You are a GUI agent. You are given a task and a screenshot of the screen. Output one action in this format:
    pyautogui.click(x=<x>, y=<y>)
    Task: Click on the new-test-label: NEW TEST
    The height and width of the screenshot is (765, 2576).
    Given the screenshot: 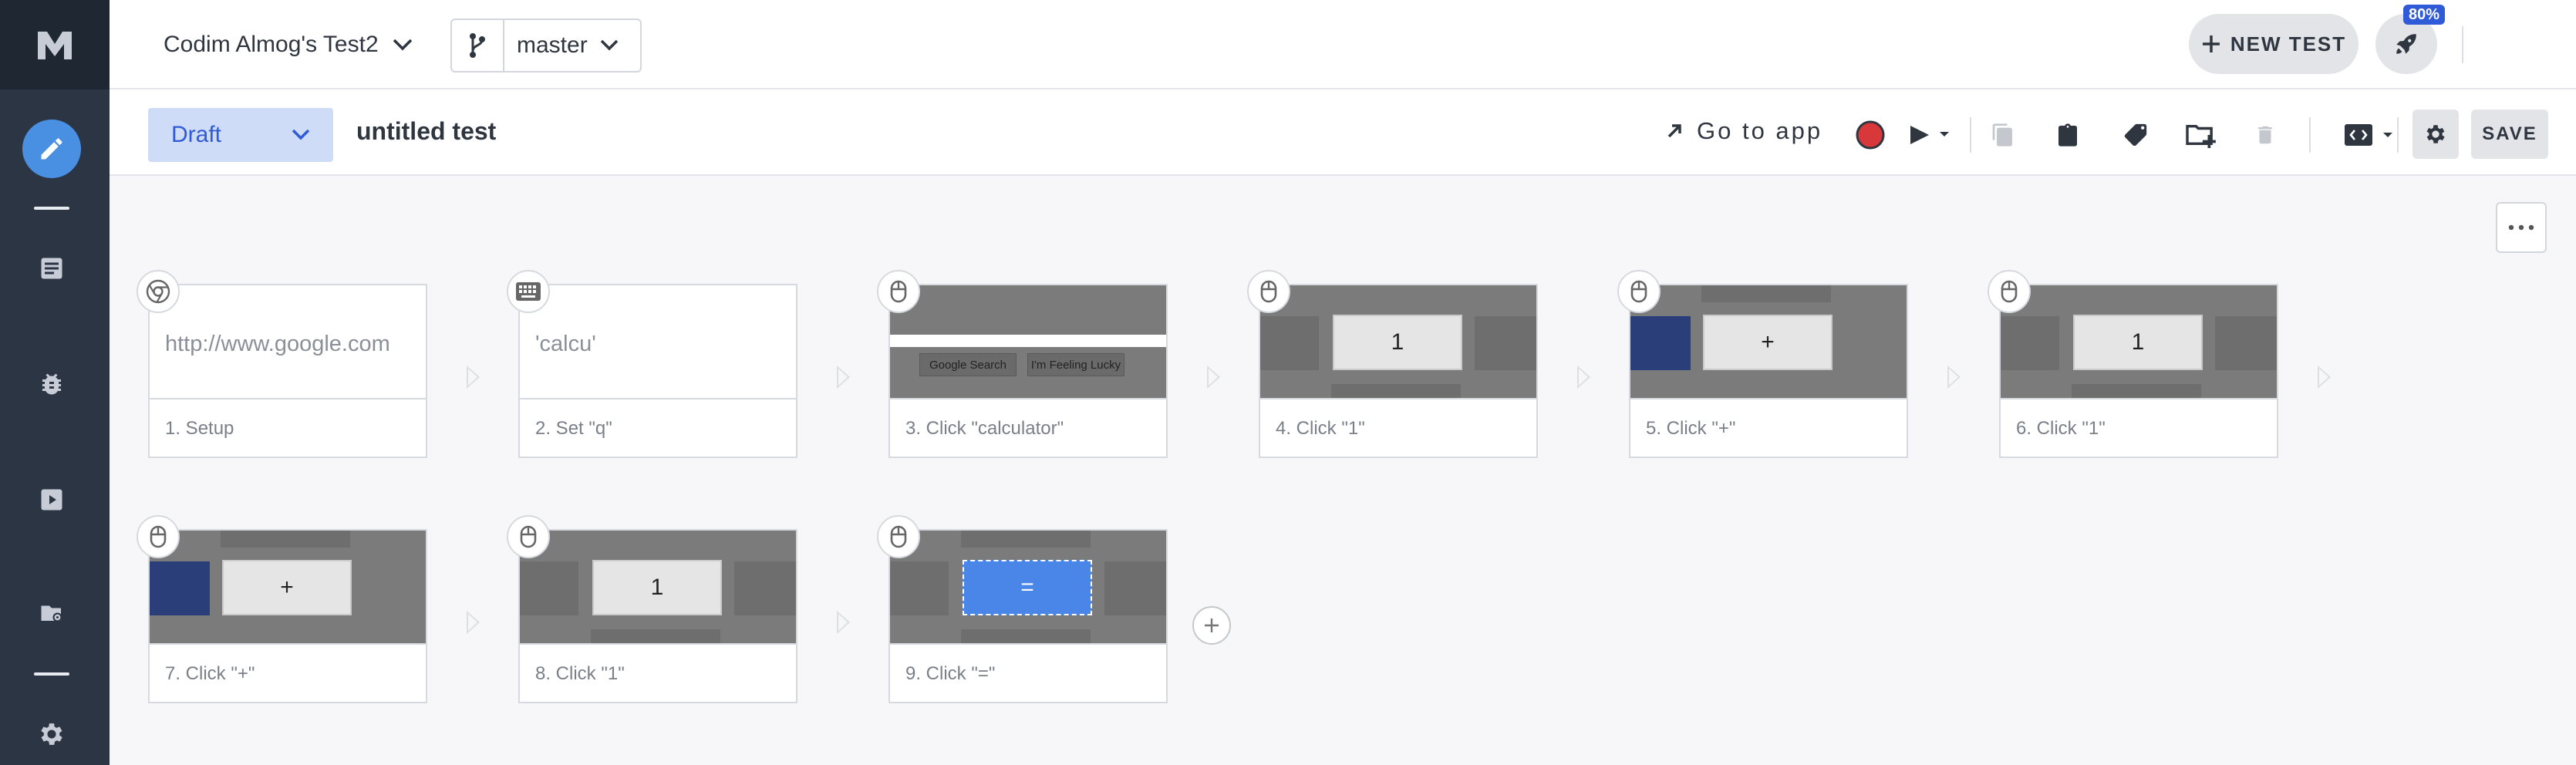 What is the action you would take?
    pyautogui.click(x=2288, y=44)
    